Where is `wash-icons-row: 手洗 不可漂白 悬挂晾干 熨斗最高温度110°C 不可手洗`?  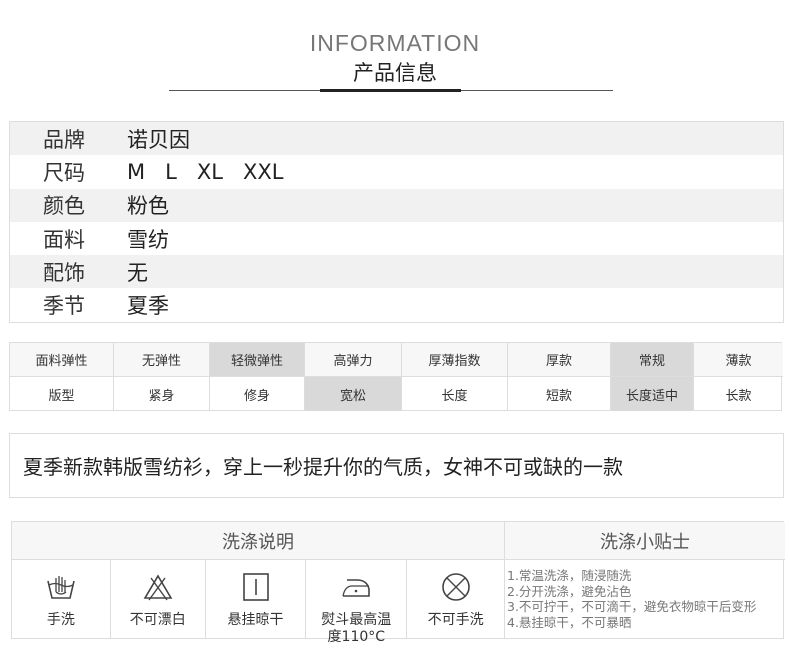 wash-icons-row: 手洗 不可漂白 悬挂晾干 熨斗最高温度110°C 不可手洗 is located at coordinates (258, 602).